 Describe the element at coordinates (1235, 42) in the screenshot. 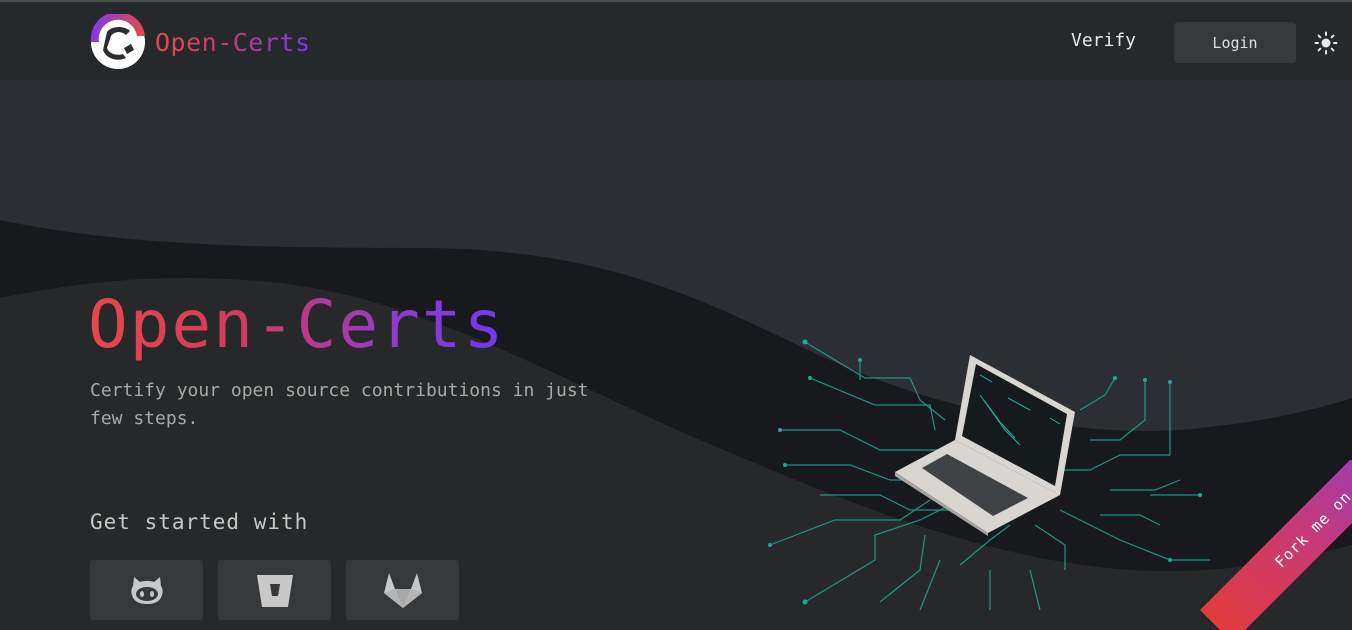

I see `login-button: Login` at that location.